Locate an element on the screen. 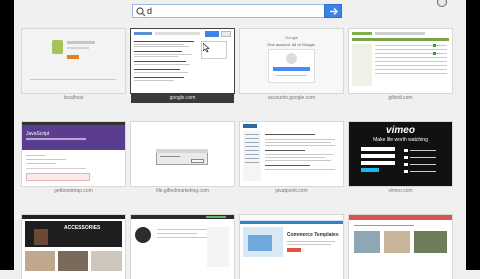 The width and height of the screenshot is (480, 279). thumbnail: JavaScript is located at coordinates (73, 154).